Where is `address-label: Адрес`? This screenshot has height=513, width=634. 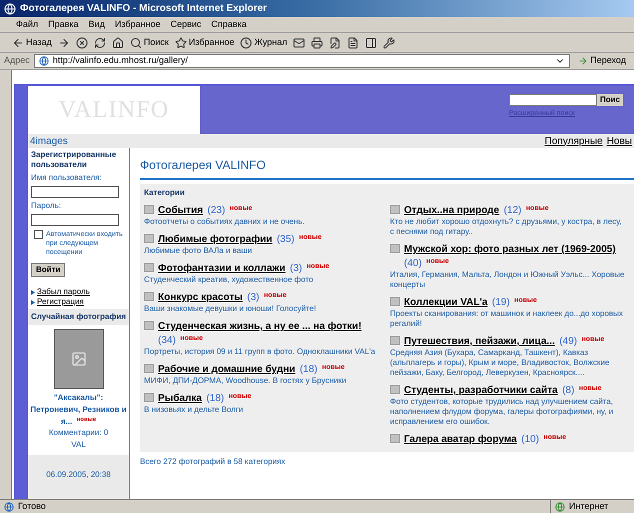
address-label: Адрес is located at coordinates (17, 61).